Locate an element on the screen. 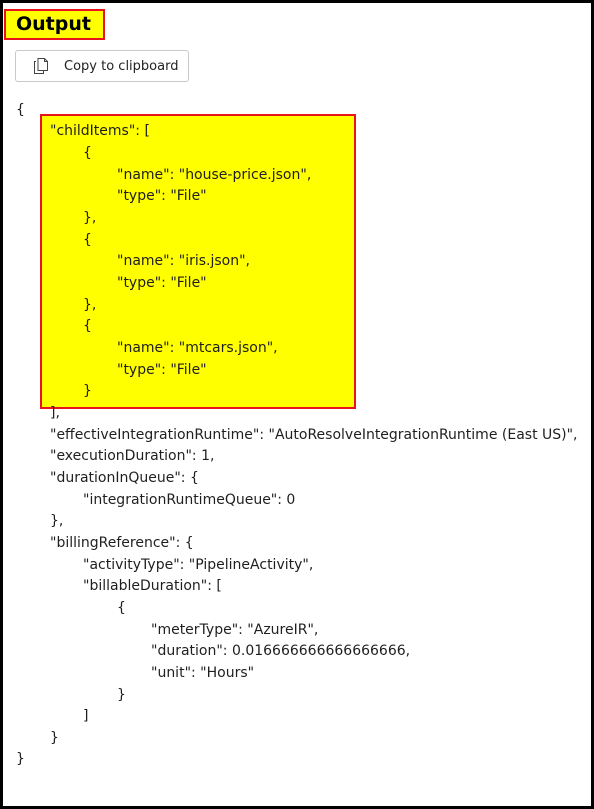 Image resolution: width=594 pixels, height=809 pixels. code-line: "billingReference": { is located at coordinates (122, 543).